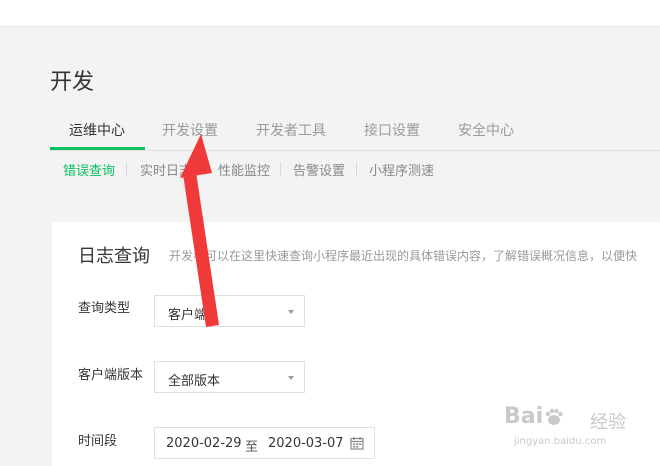  I want to click on date-range-picker: 2020-02-29 至 2020-03-07, so click(264, 443).